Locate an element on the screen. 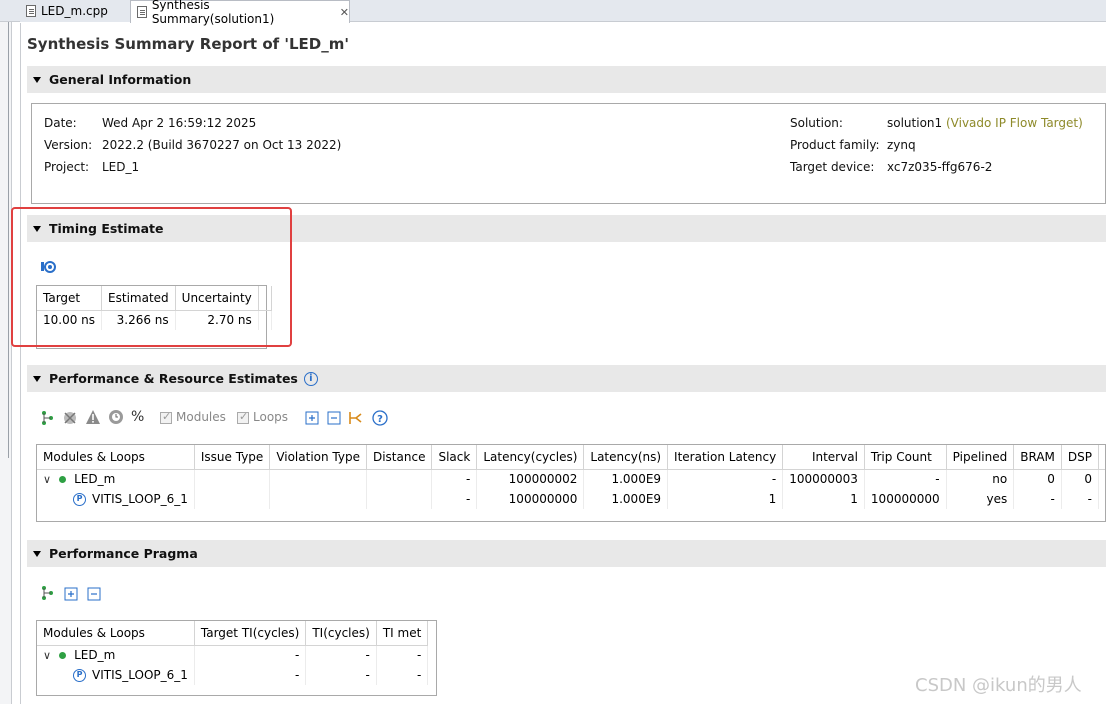 This screenshot has height=704, width=1106. section-title: General Information is located at coordinates (120, 79).